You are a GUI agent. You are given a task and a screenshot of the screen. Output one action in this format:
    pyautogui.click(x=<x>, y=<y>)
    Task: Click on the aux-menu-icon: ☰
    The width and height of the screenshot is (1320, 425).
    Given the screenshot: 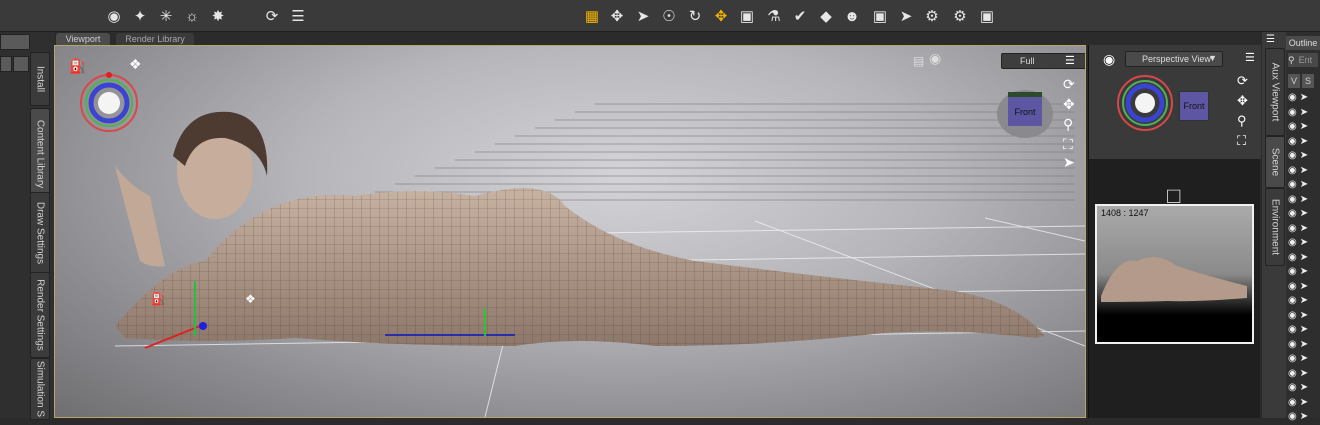 What is the action you would take?
    pyautogui.click(x=1250, y=57)
    